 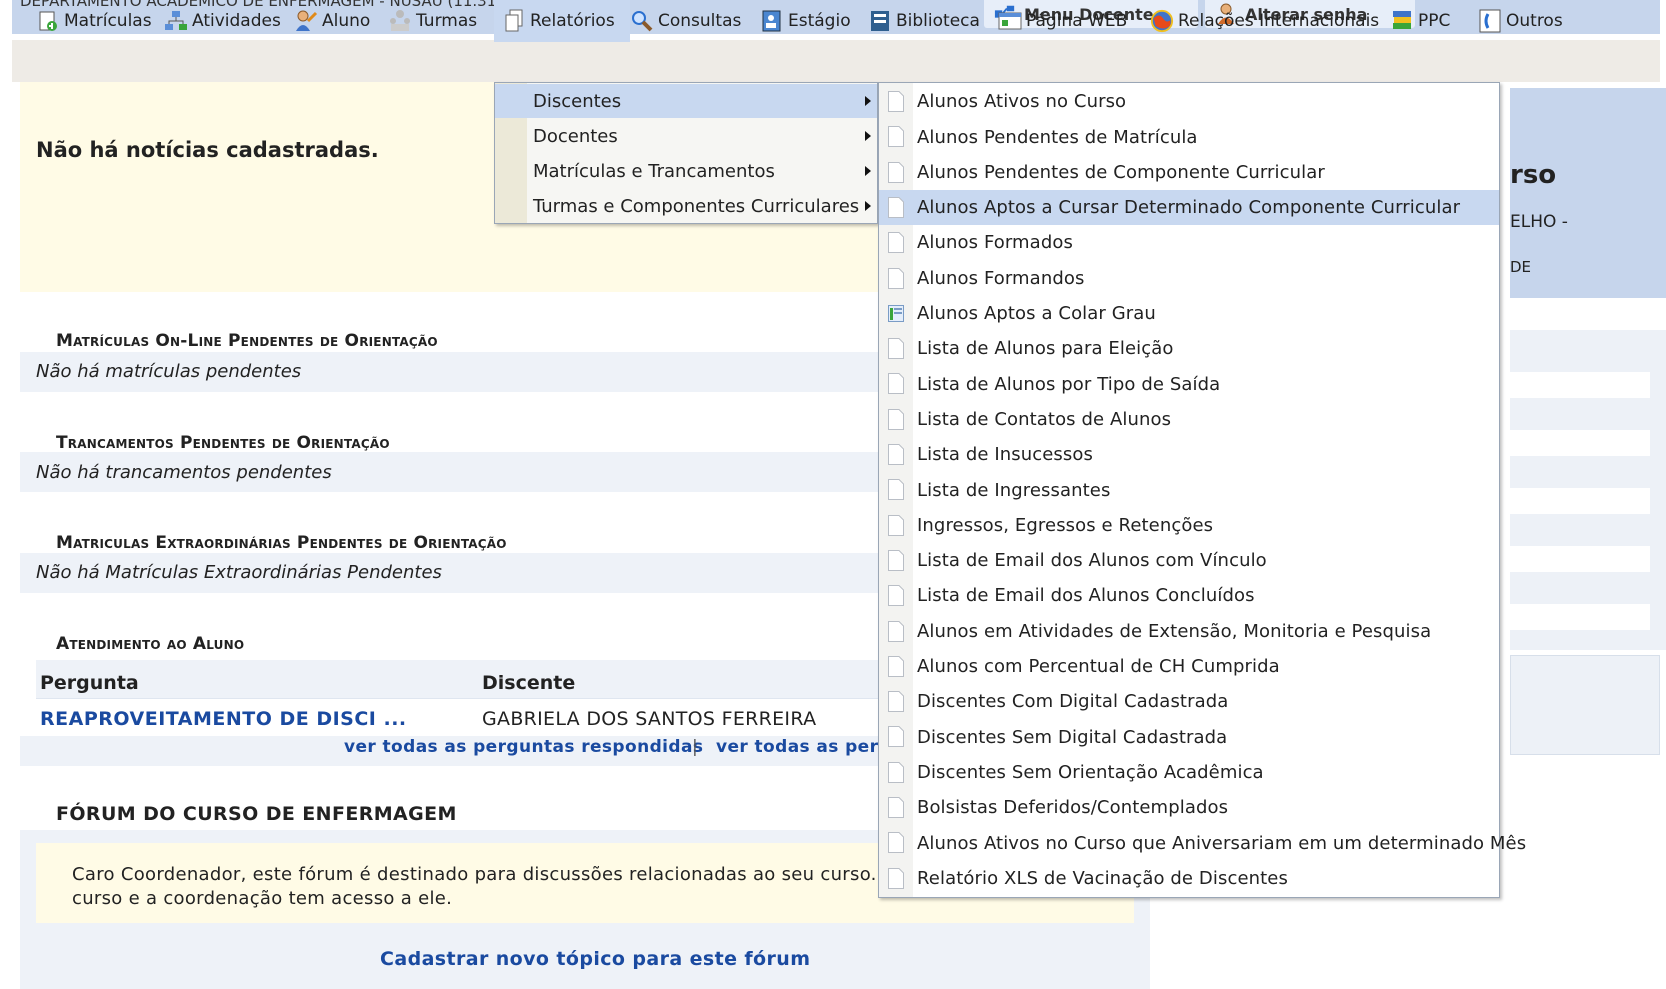 I want to click on menu-biblioteca-label: Biblioteca, so click(x=938, y=21).